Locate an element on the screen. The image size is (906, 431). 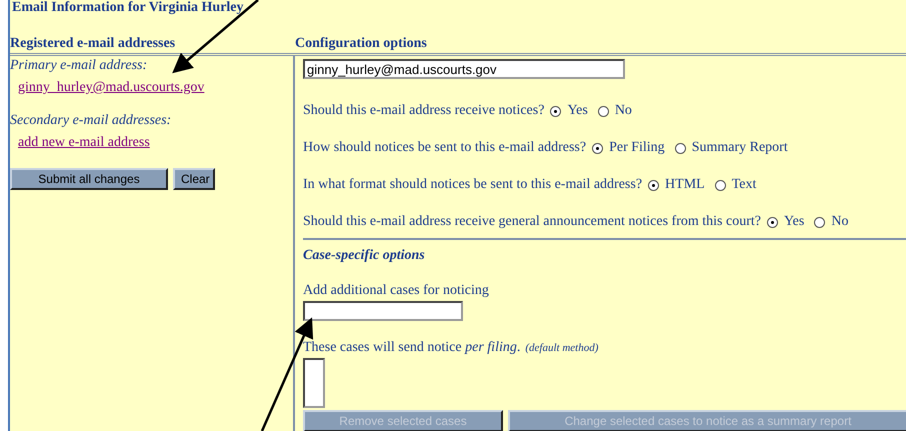
option-label: HTML is located at coordinates (685, 185).